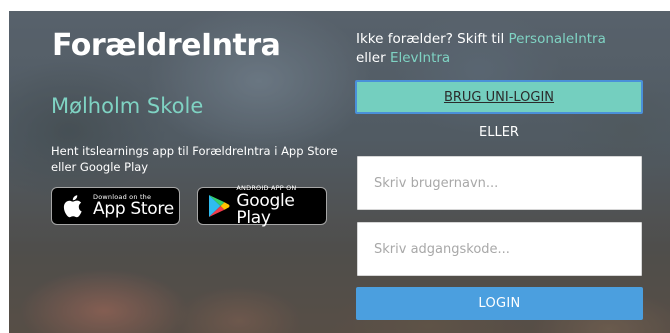 The width and height of the screenshot is (670, 333). Describe the element at coordinates (499, 97) in the screenshot. I see `uni-login-button: BRUG UNI-LOGIN` at that location.